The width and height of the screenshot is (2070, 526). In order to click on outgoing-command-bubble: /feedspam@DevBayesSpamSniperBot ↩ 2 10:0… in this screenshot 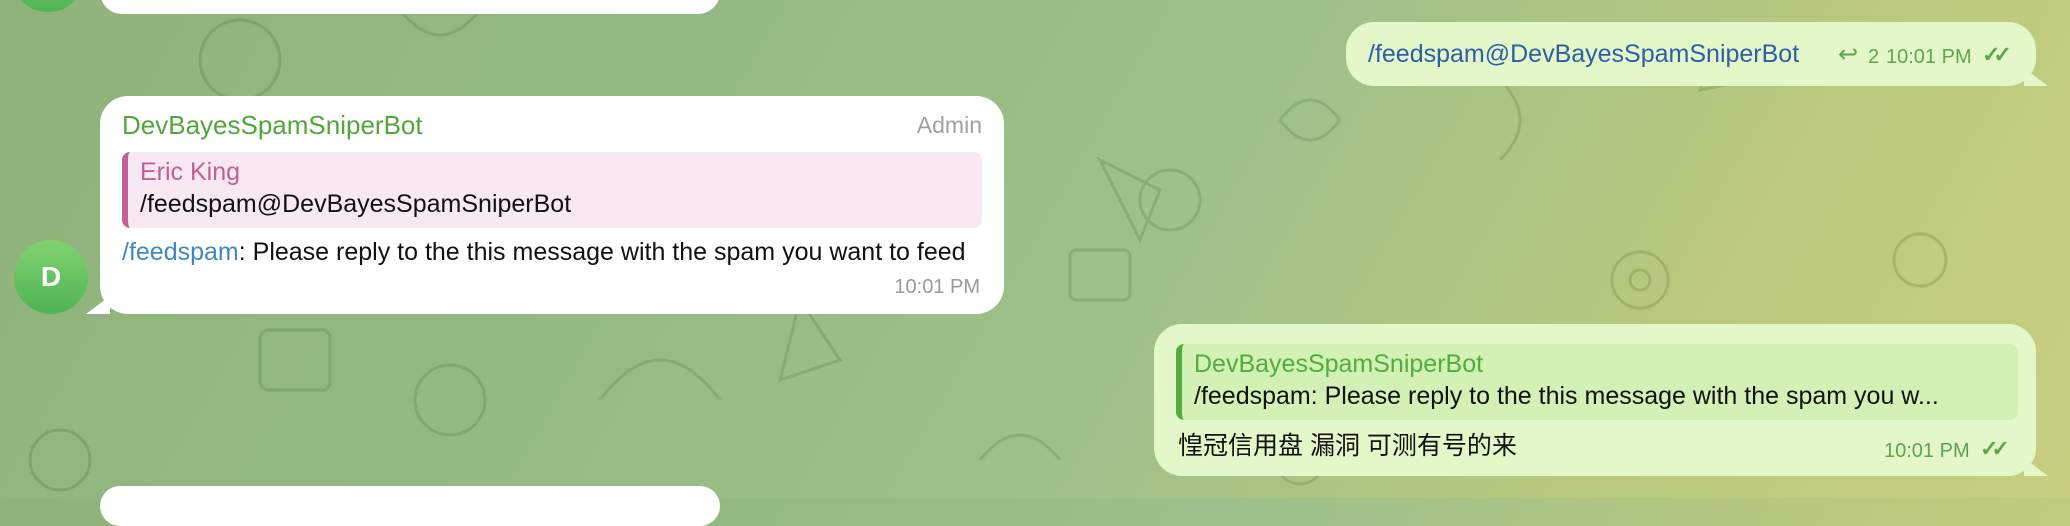, I will do `click(1691, 54)`.